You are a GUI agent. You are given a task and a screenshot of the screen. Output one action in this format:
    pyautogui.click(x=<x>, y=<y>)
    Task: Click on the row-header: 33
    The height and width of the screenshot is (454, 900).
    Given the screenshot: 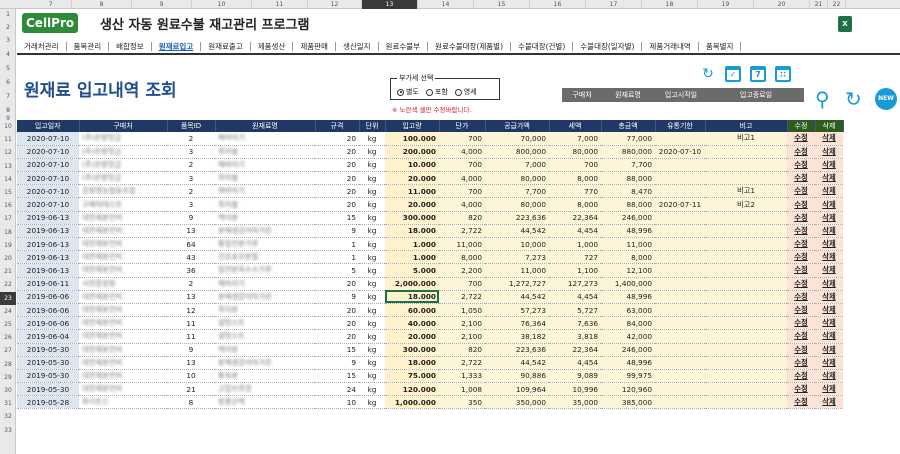 What is the action you would take?
    pyautogui.click(x=8, y=430)
    